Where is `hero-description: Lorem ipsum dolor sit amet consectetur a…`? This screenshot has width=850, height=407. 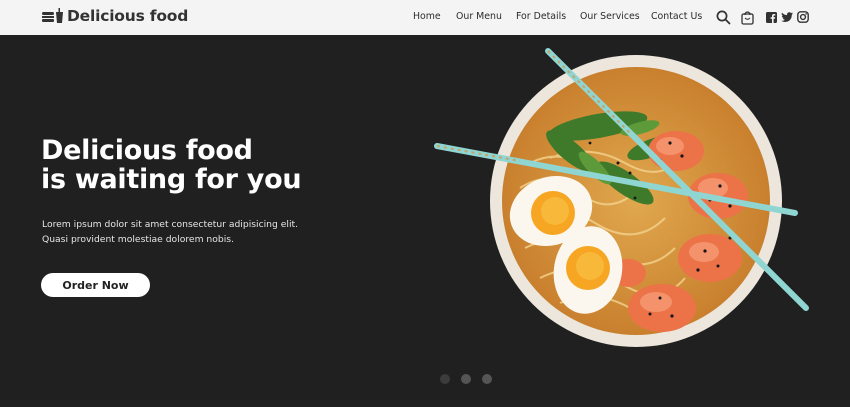
hero-description: Lorem ipsum dolor sit amet consectetur a… is located at coordinates (170, 232).